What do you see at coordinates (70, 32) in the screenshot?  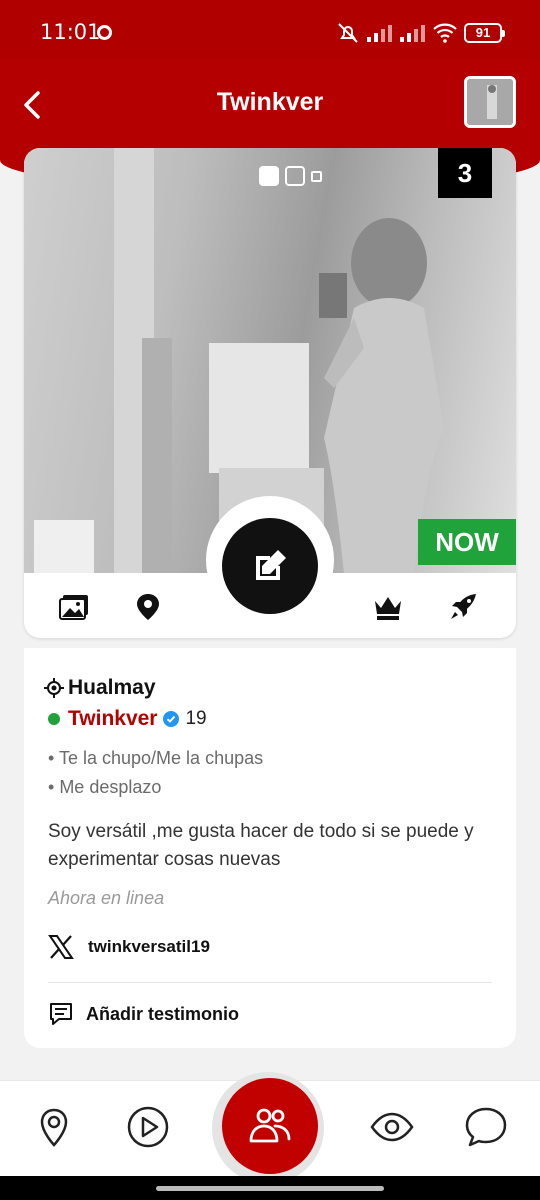 I see `status-time: 11:01` at bounding box center [70, 32].